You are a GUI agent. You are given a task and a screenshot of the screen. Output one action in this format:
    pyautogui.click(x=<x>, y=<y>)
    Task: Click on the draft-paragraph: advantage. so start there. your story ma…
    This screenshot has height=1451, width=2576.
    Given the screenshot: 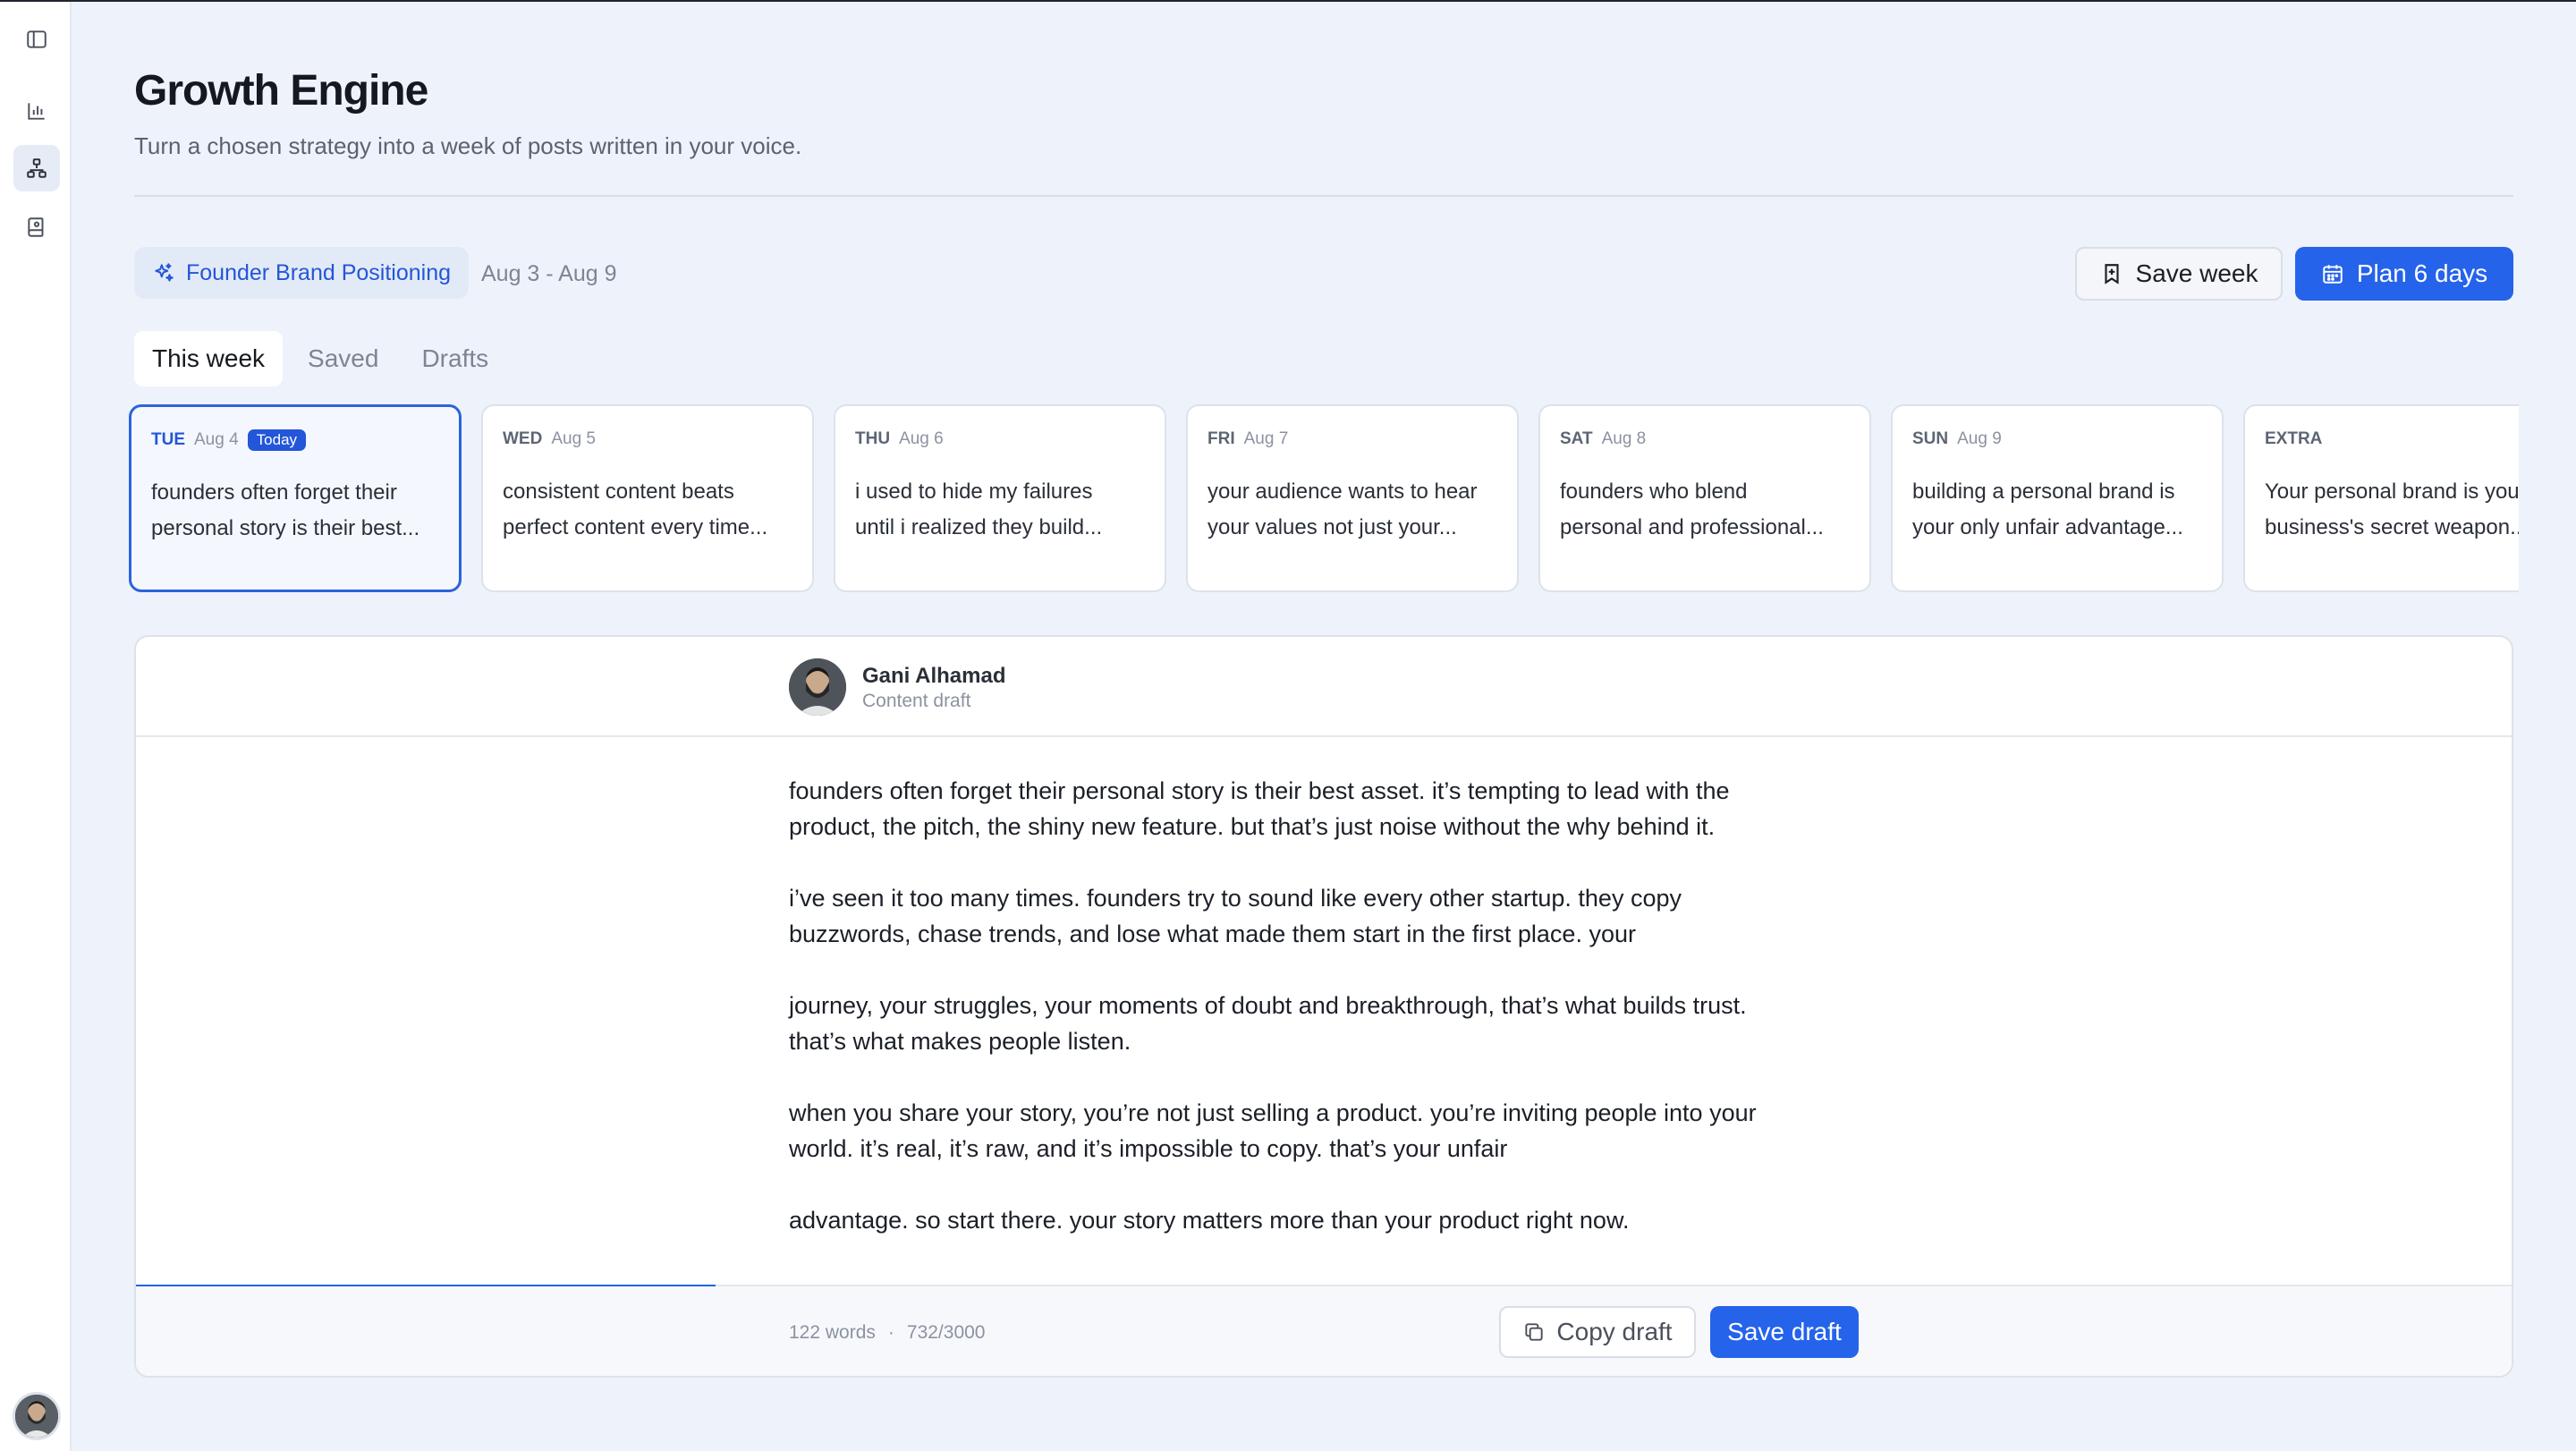 What is the action you would take?
    pyautogui.click(x=1325, y=1220)
    